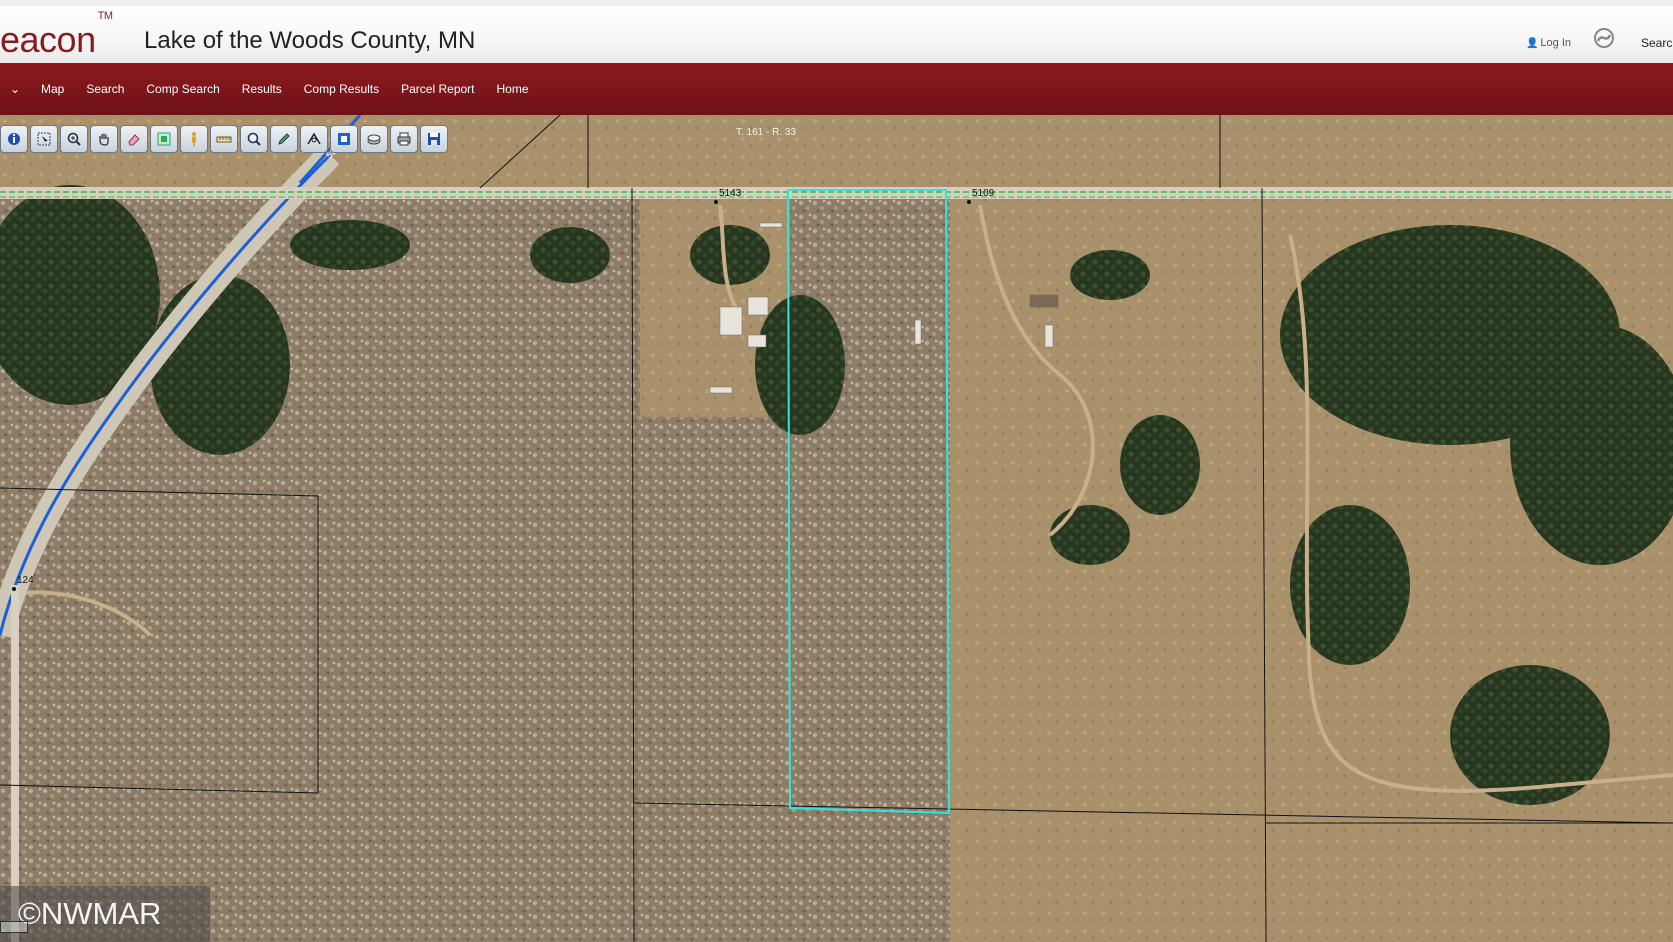 The width and height of the screenshot is (1673, 942). I want to click on street-view-icon, so click(194, 139).